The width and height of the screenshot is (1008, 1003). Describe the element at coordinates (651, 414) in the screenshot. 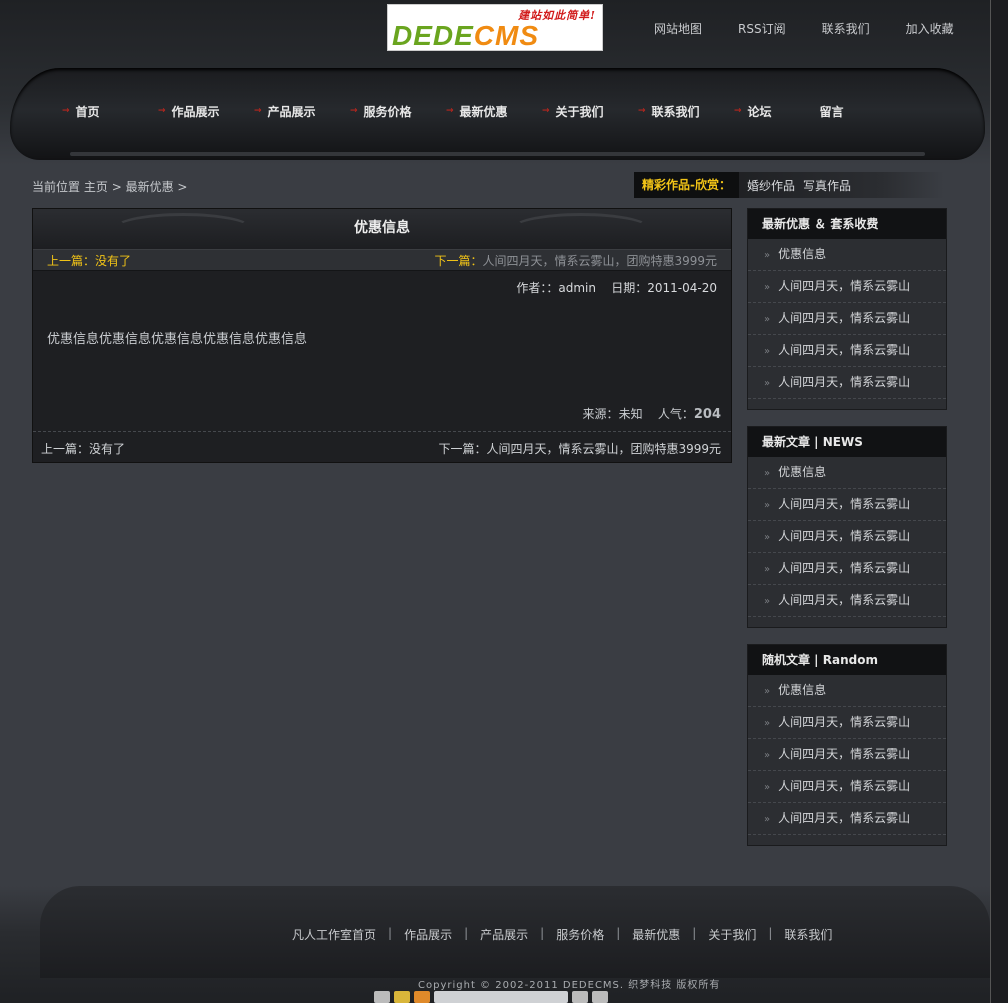

I see `article-source: 来源：未知 人气：204` at that location.